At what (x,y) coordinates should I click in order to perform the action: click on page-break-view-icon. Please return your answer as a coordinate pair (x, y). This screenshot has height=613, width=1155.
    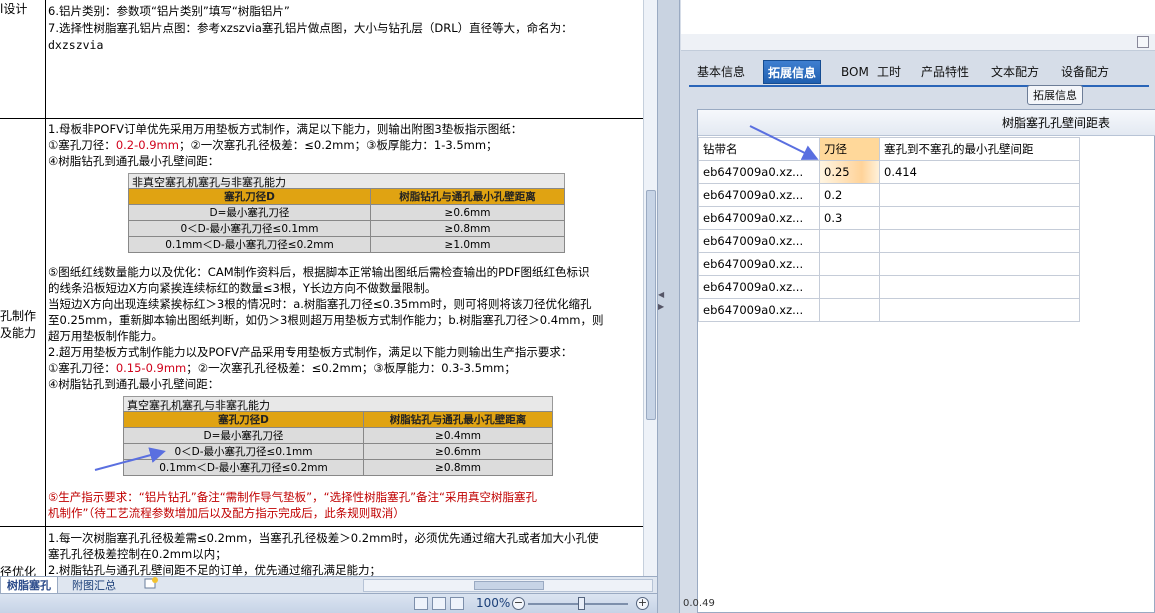
    Looking at the image, I should click on (457, 603).